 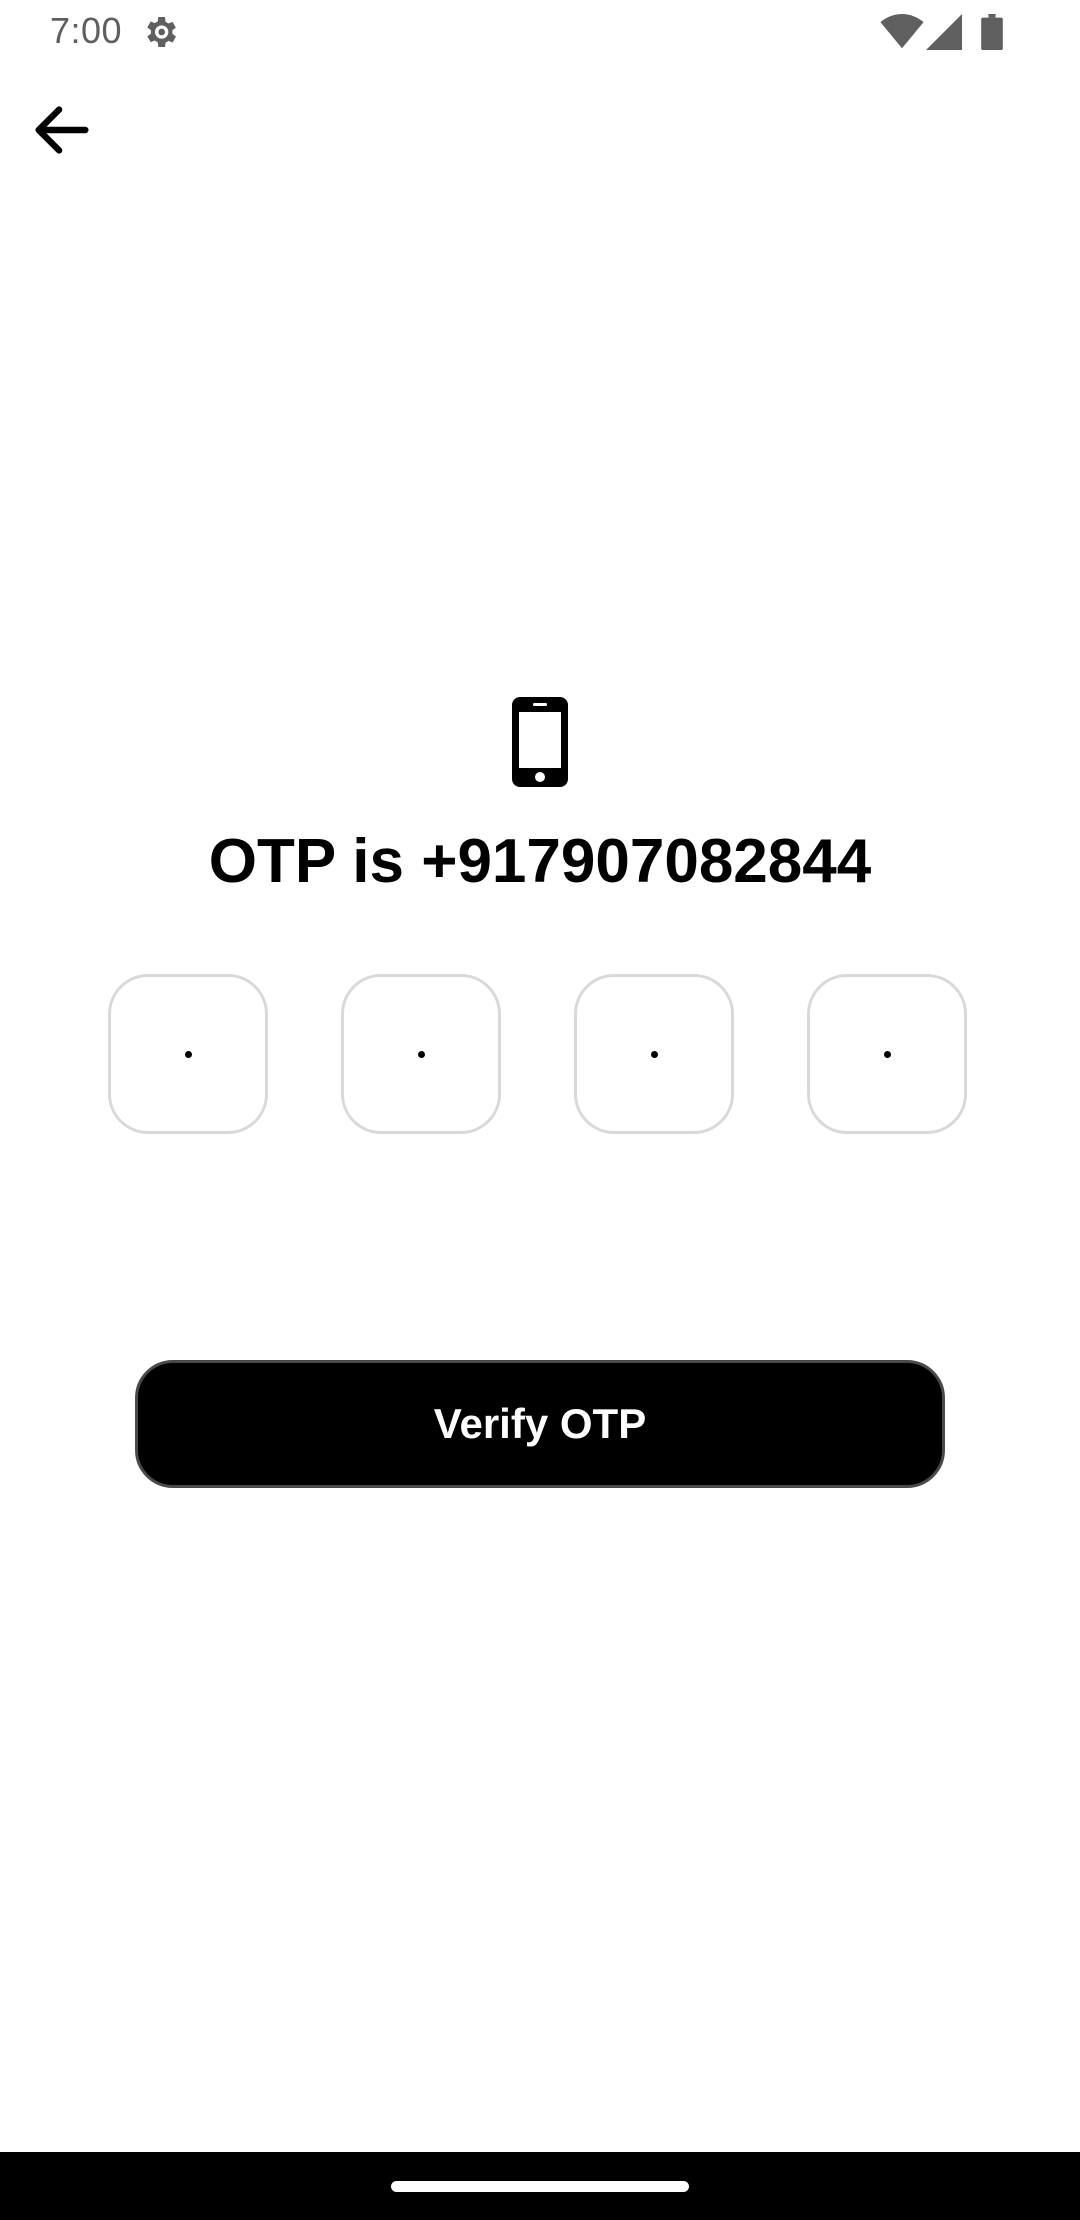 What do you see at coordinates (161, 32) in the screenshot?
I see `gear-icon` at bounding box center [161, 32].